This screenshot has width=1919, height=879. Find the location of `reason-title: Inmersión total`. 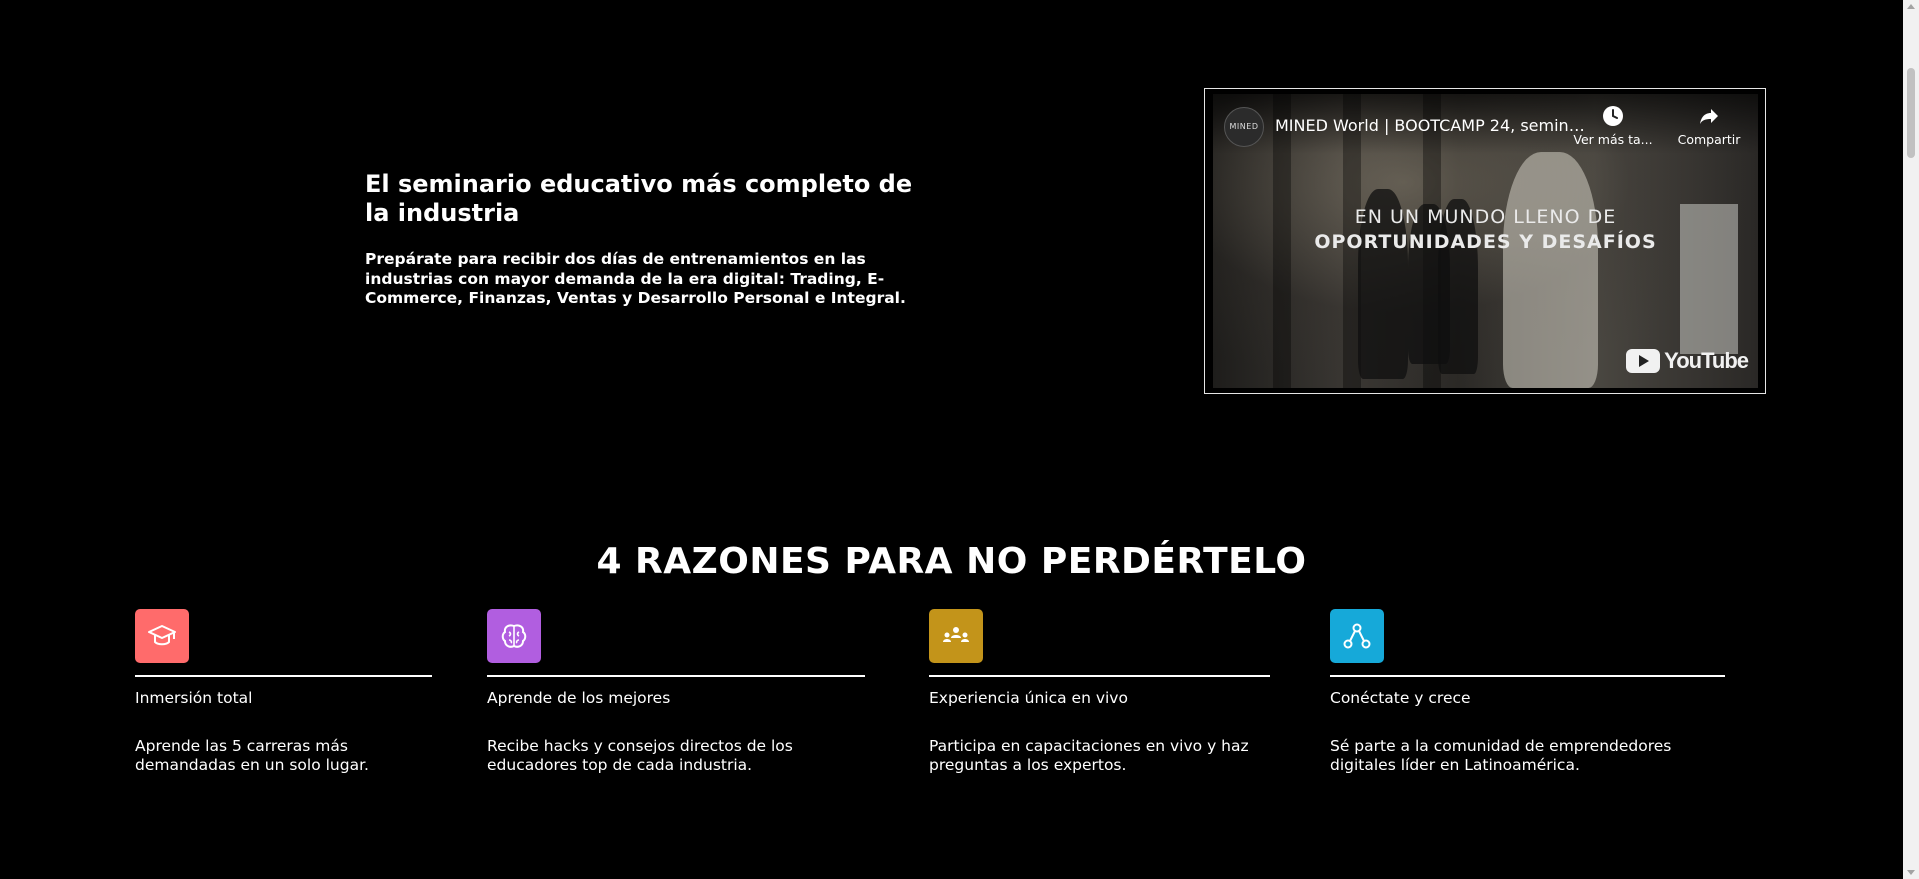

reason-title: Inmersión total is located at coordinates (194, 698).